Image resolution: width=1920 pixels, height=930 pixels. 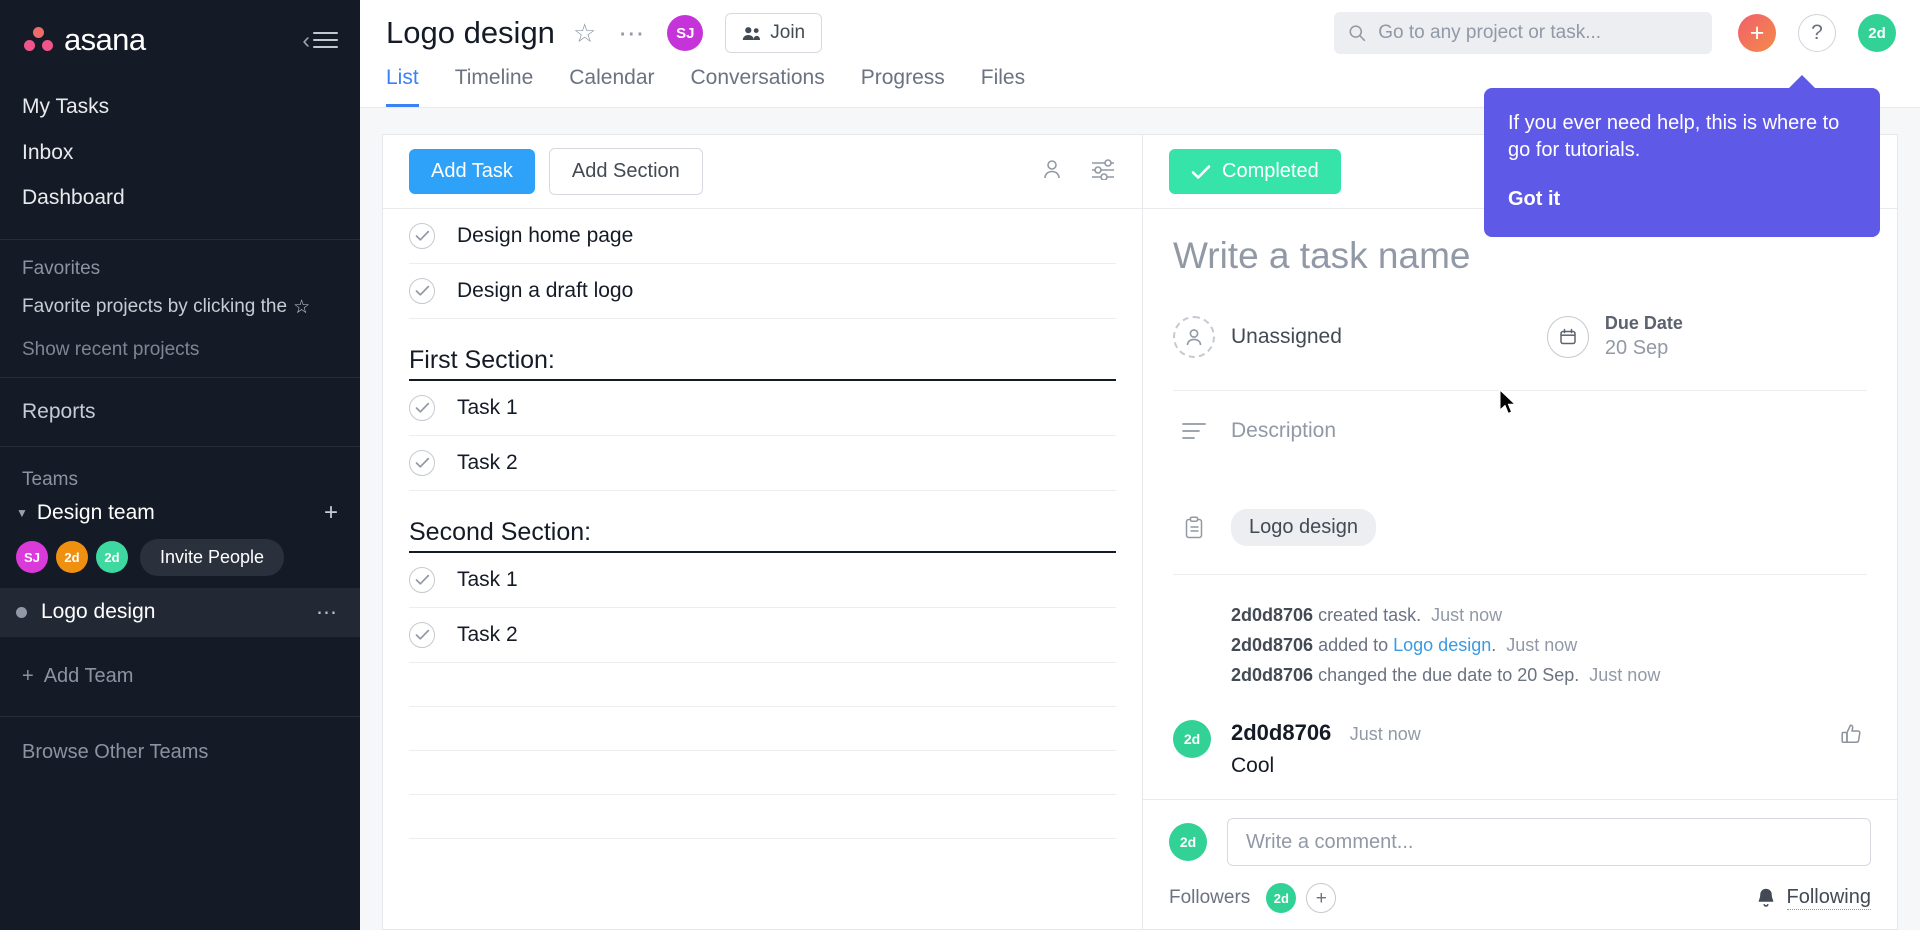 I want to click on task-meta-row: Unassigned Due Date 20 Sep, so click(x=1520, y=351).